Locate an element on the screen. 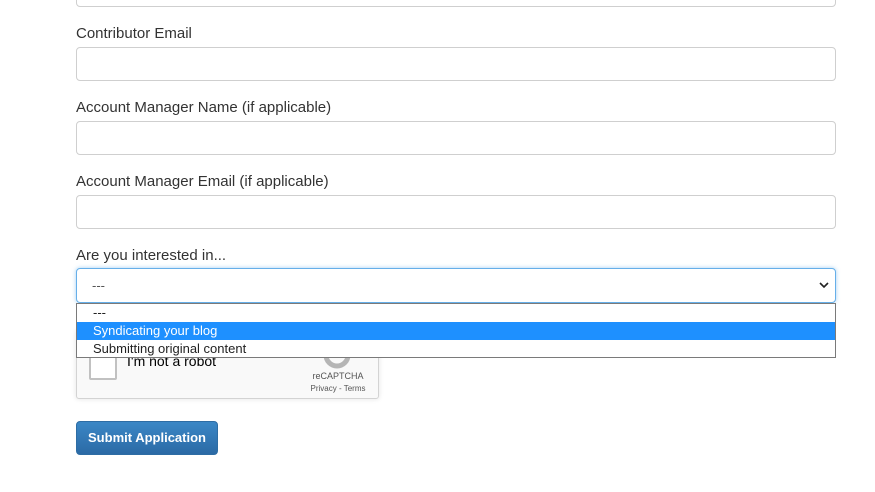  account-manager-email-field is located at coordinates (456, 212).